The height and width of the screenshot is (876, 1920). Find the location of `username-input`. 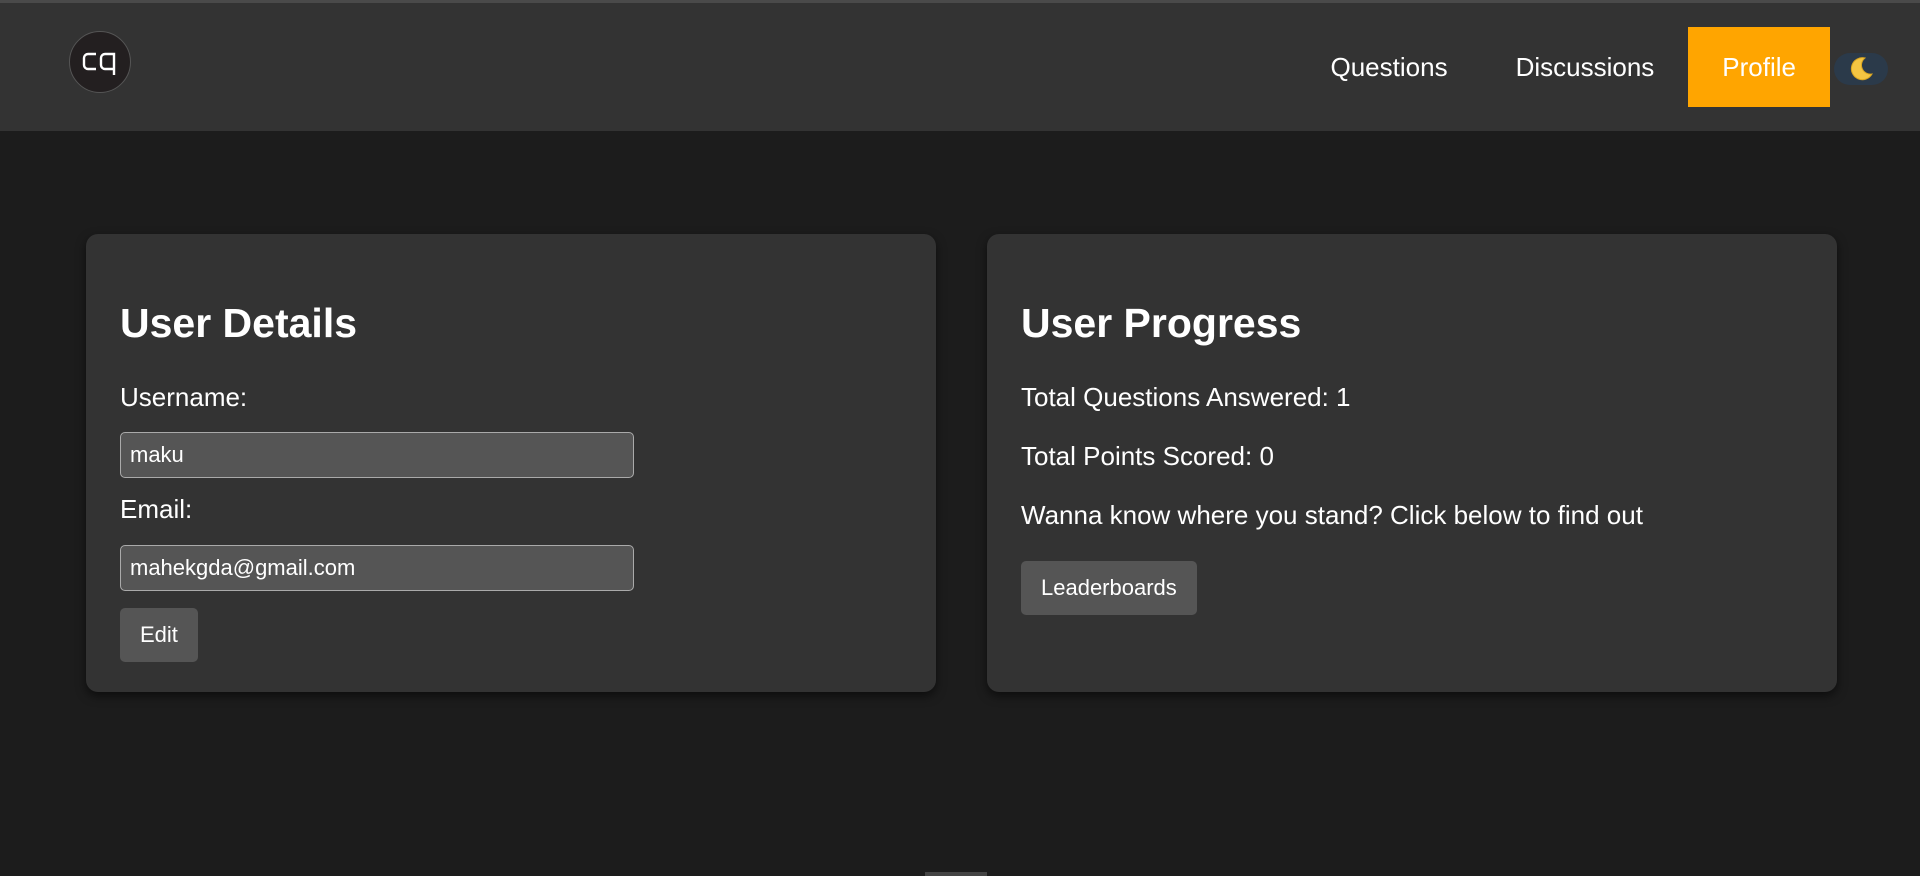

username-input is located at coordinates (377, 455).